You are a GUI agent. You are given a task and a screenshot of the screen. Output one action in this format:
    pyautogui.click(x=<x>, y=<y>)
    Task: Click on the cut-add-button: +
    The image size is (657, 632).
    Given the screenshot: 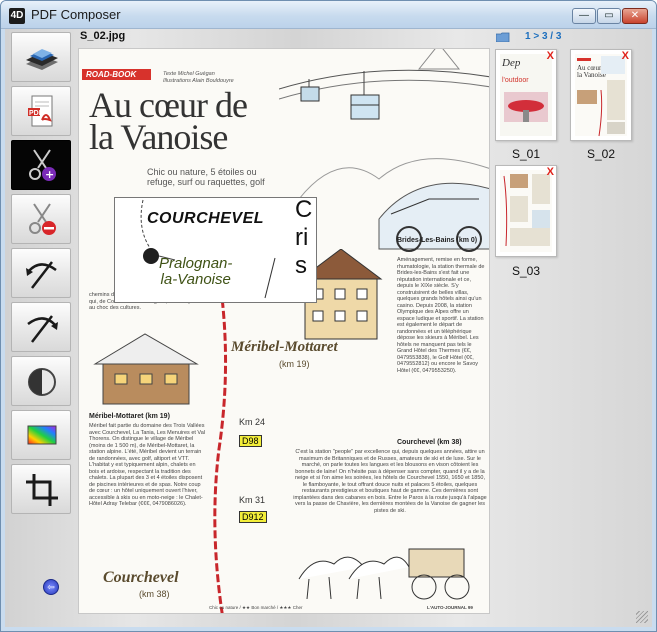 What is the action you would take?
    pyautogui.click(x=41, y=165)
    